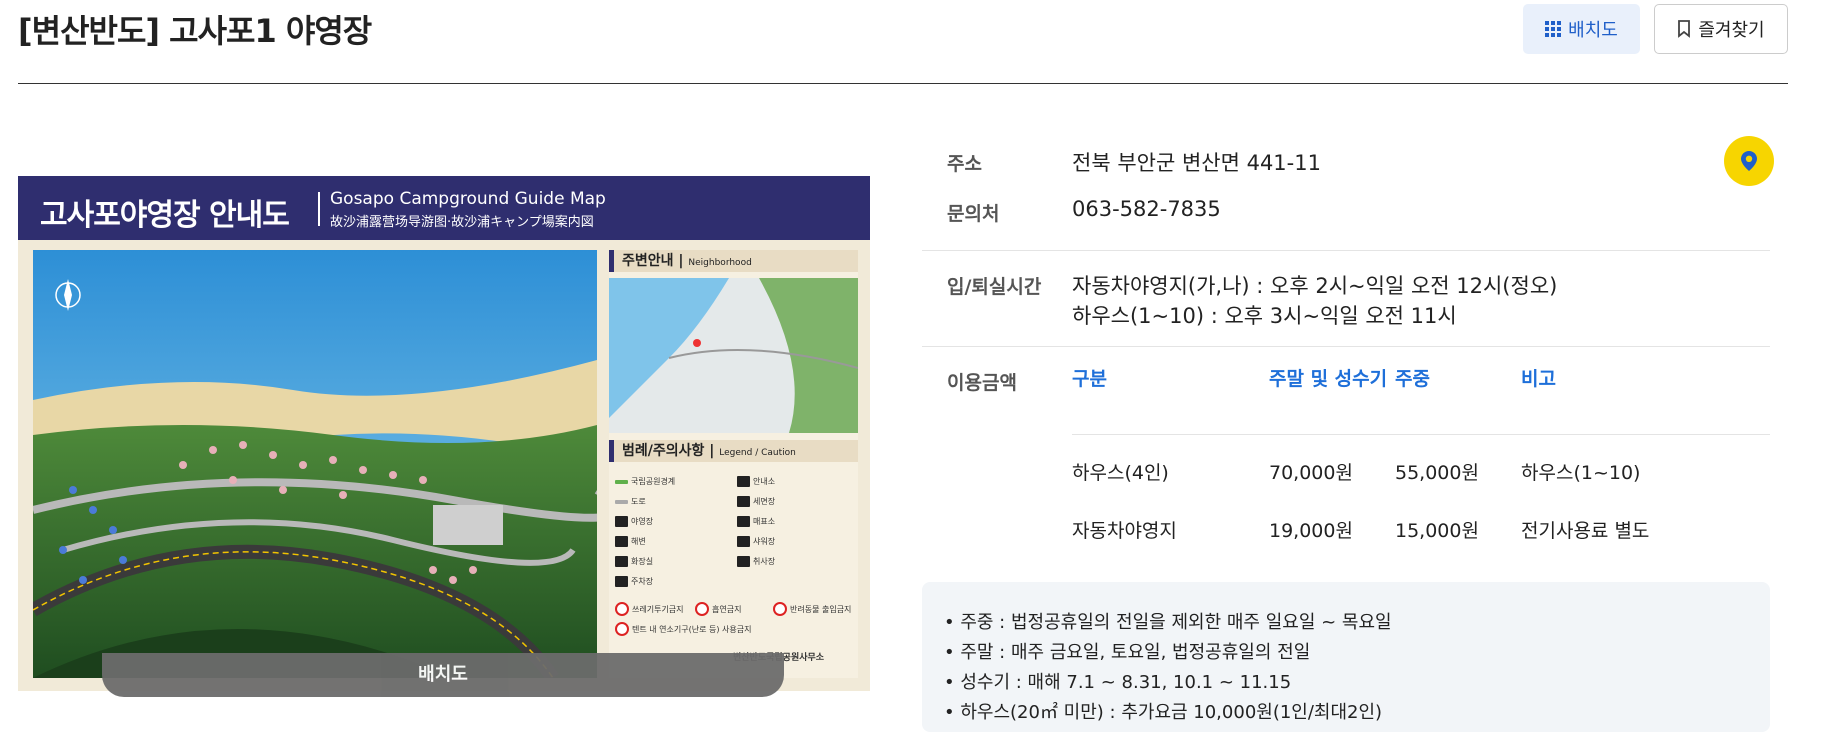  Describe the element at coordinates (1437, 473) in the screenshot. I see `table-cell: 55,000원` at that location.